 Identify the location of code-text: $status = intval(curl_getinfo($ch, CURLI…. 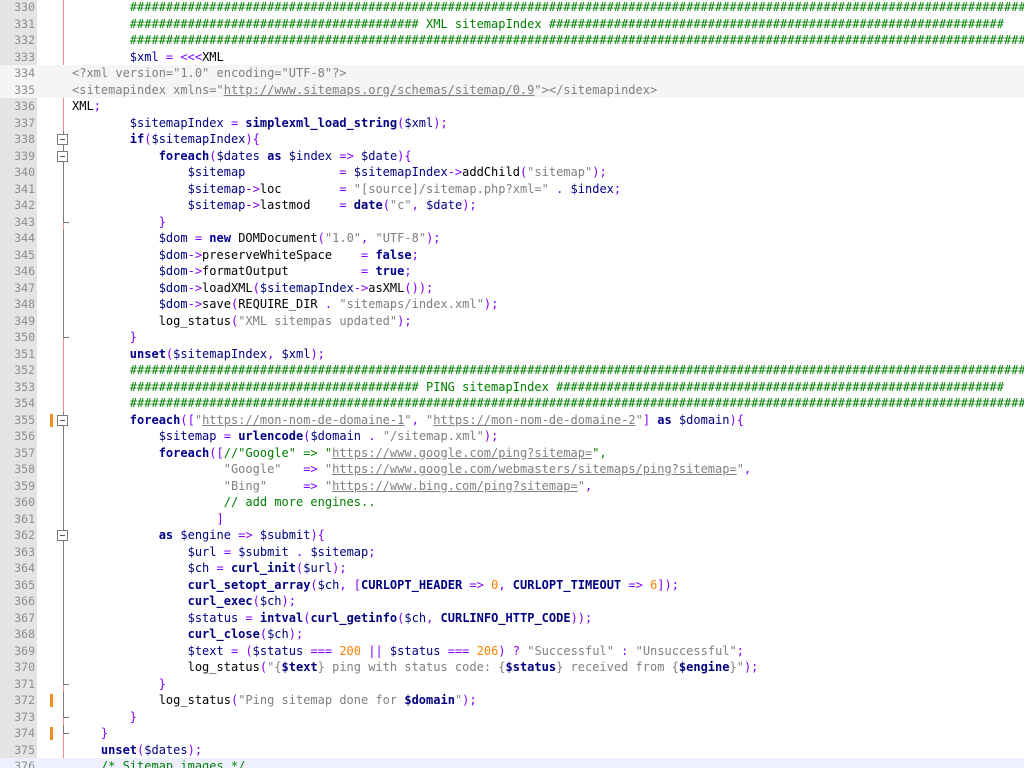
(332, 618).